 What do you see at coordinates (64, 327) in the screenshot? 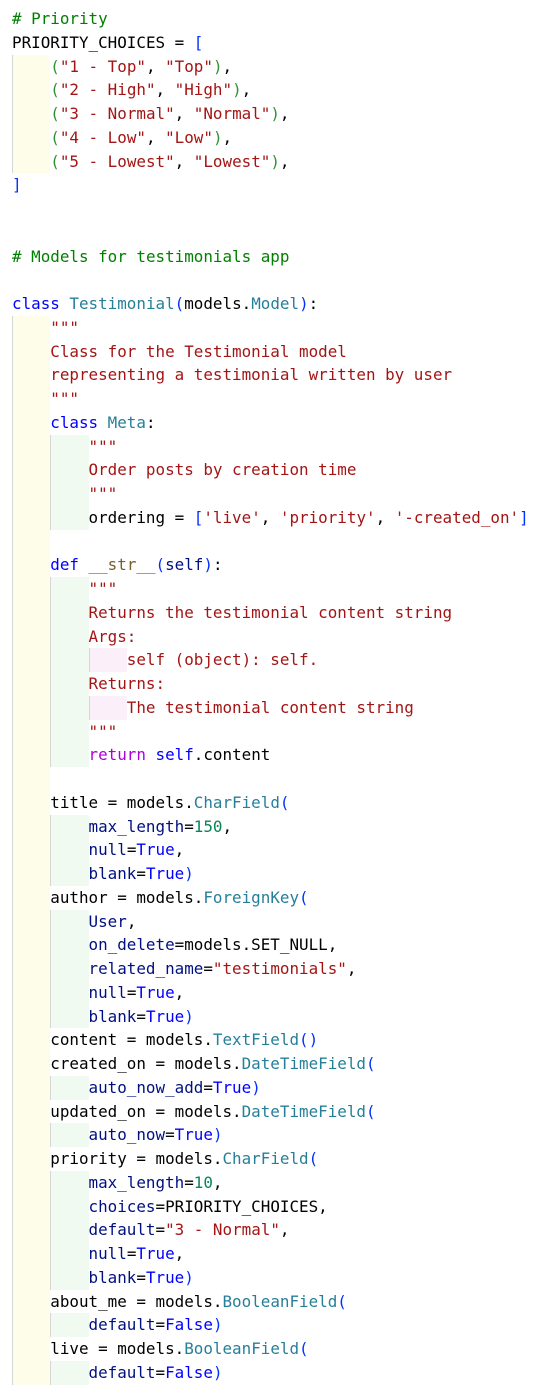
I see `code-token: """` at bounding box center [64, 327].